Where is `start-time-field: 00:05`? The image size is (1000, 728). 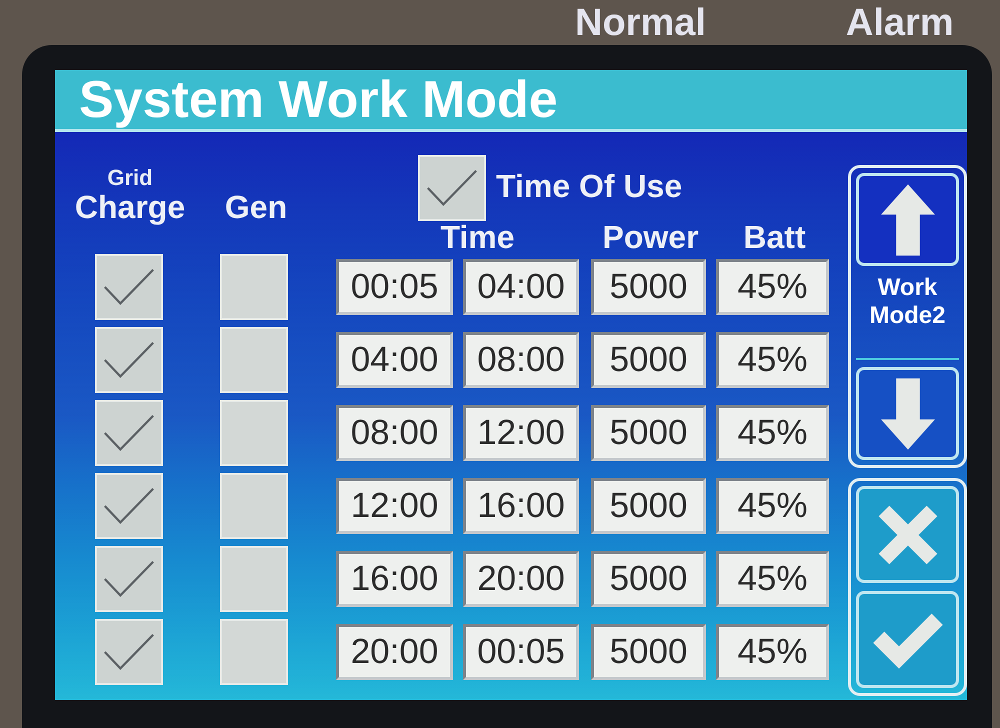
start-time-field: 00:05 is located at coordinates (394, 287).